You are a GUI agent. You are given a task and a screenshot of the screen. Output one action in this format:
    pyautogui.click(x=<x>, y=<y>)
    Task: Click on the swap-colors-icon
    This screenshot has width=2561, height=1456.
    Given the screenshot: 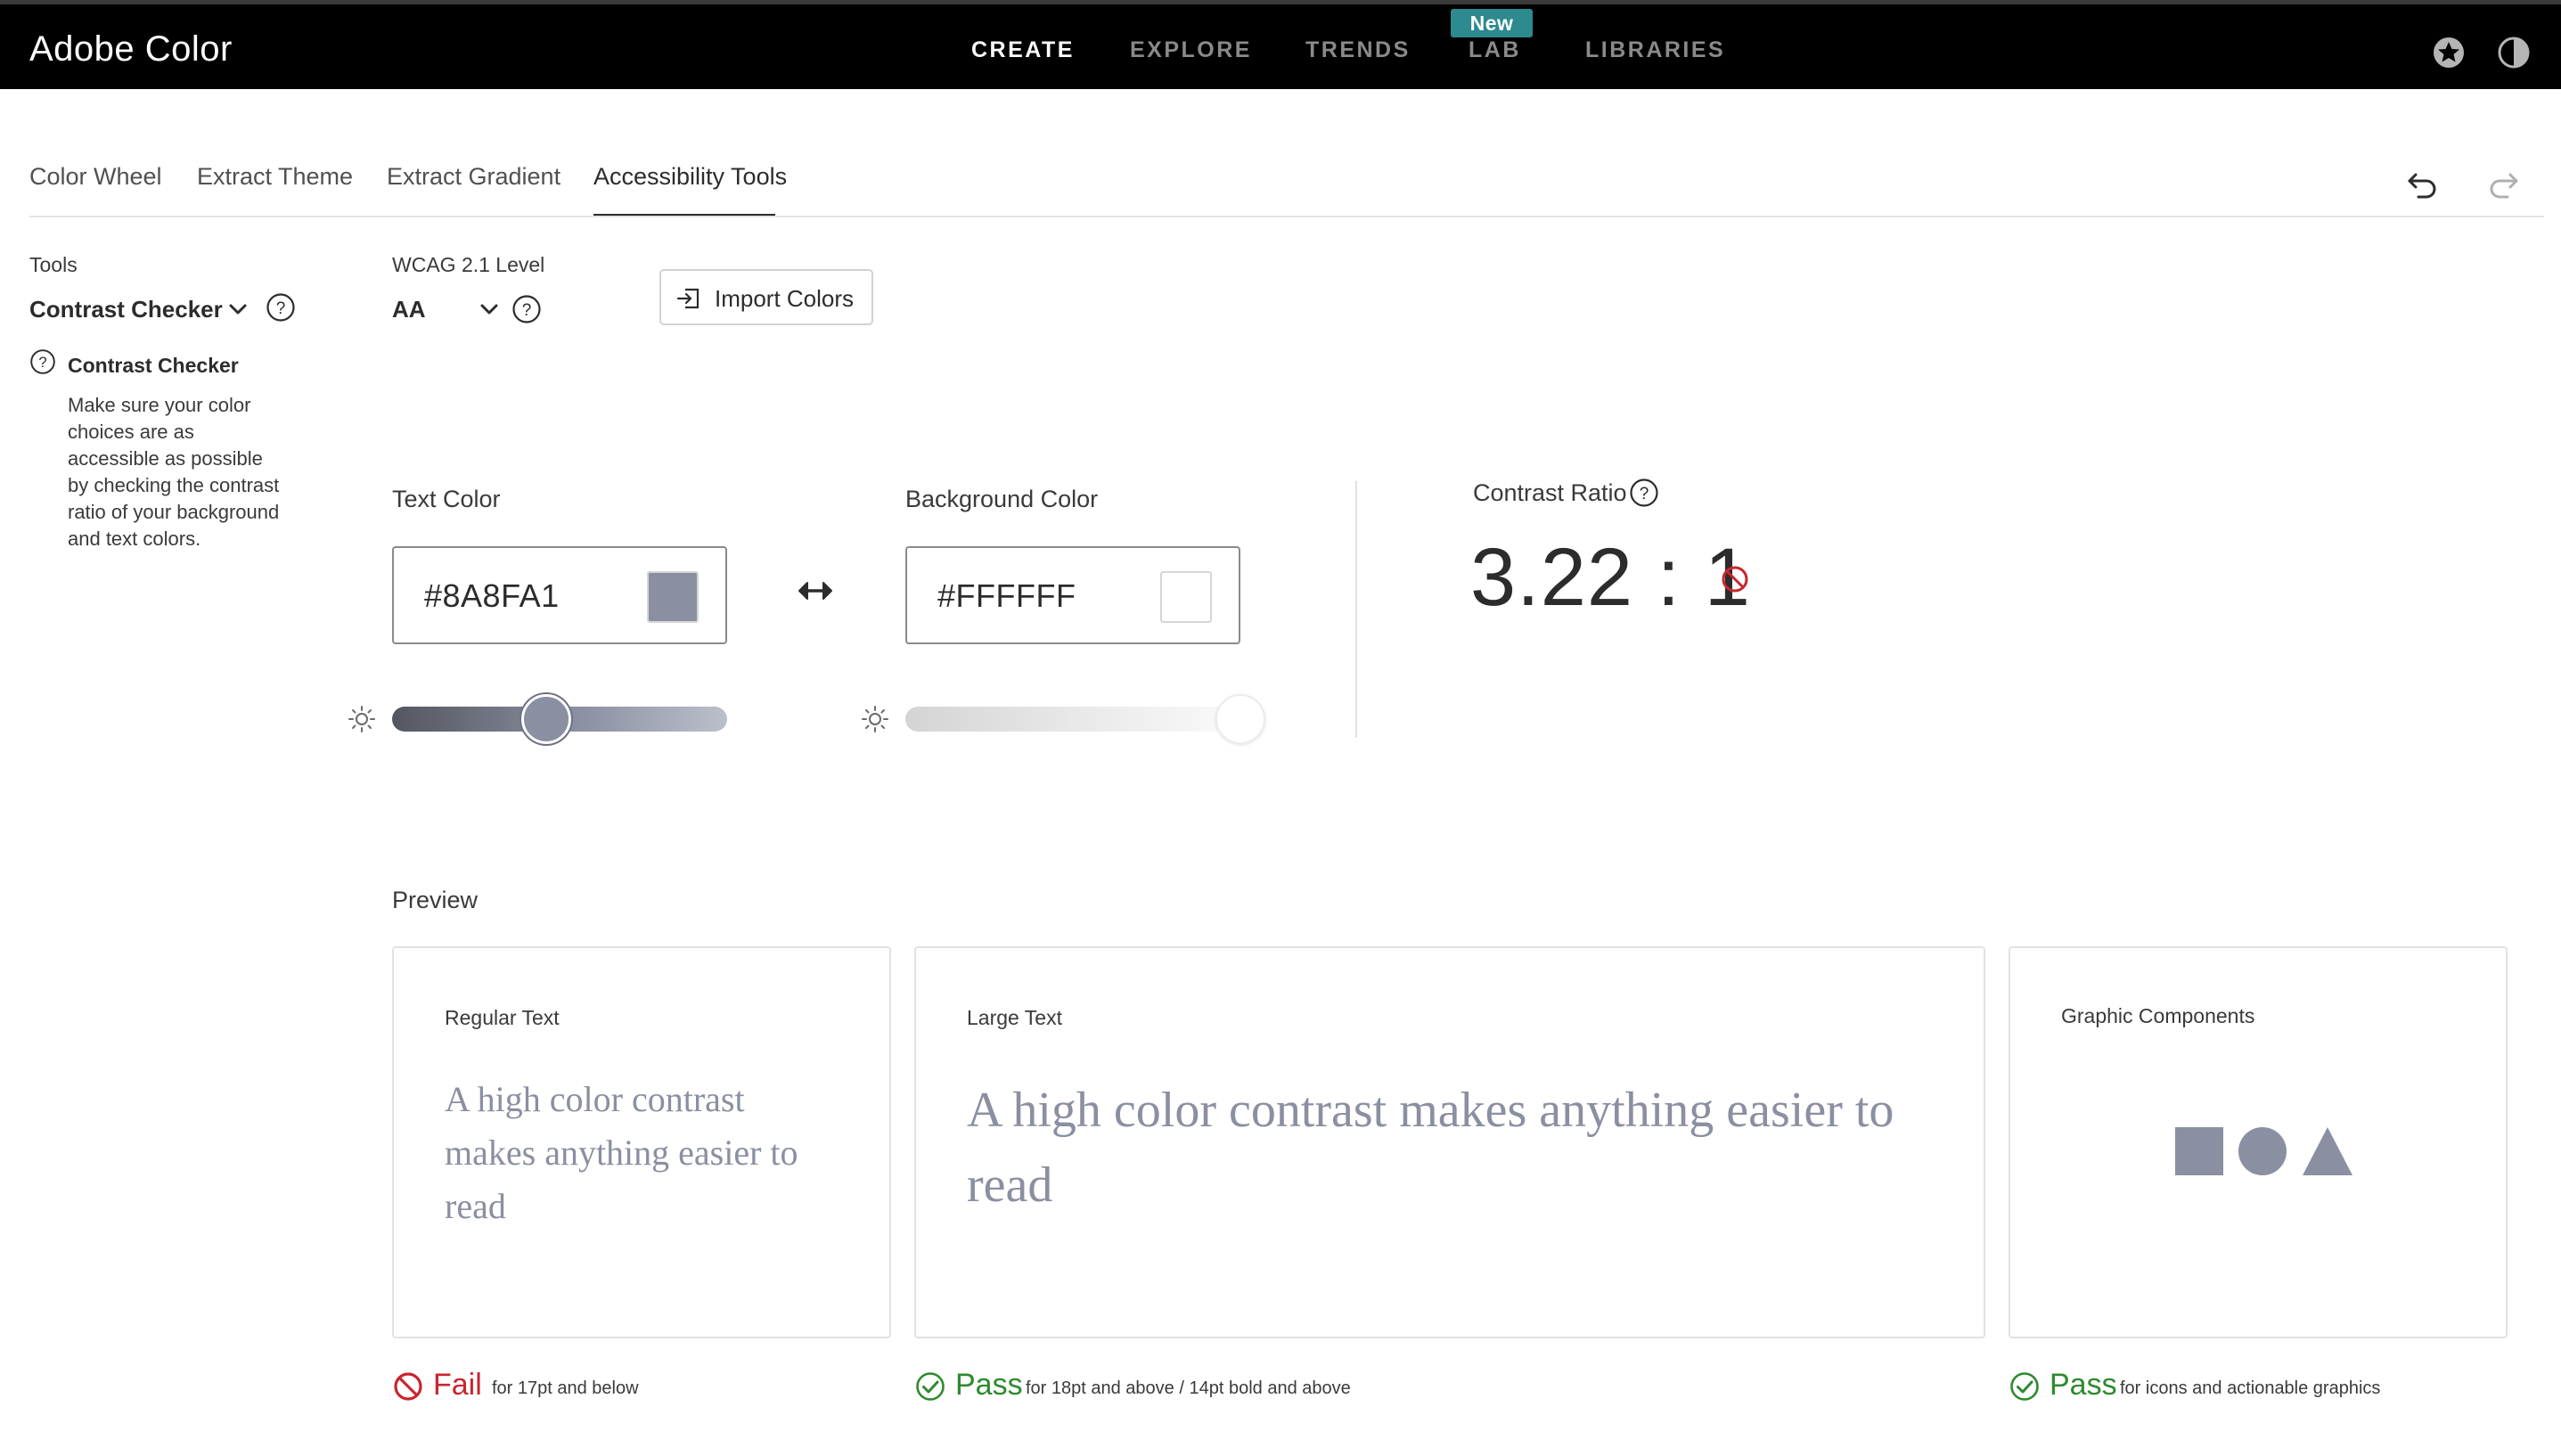 What is the action you would take?
    pyautogui.click(x=815, y=591)
    